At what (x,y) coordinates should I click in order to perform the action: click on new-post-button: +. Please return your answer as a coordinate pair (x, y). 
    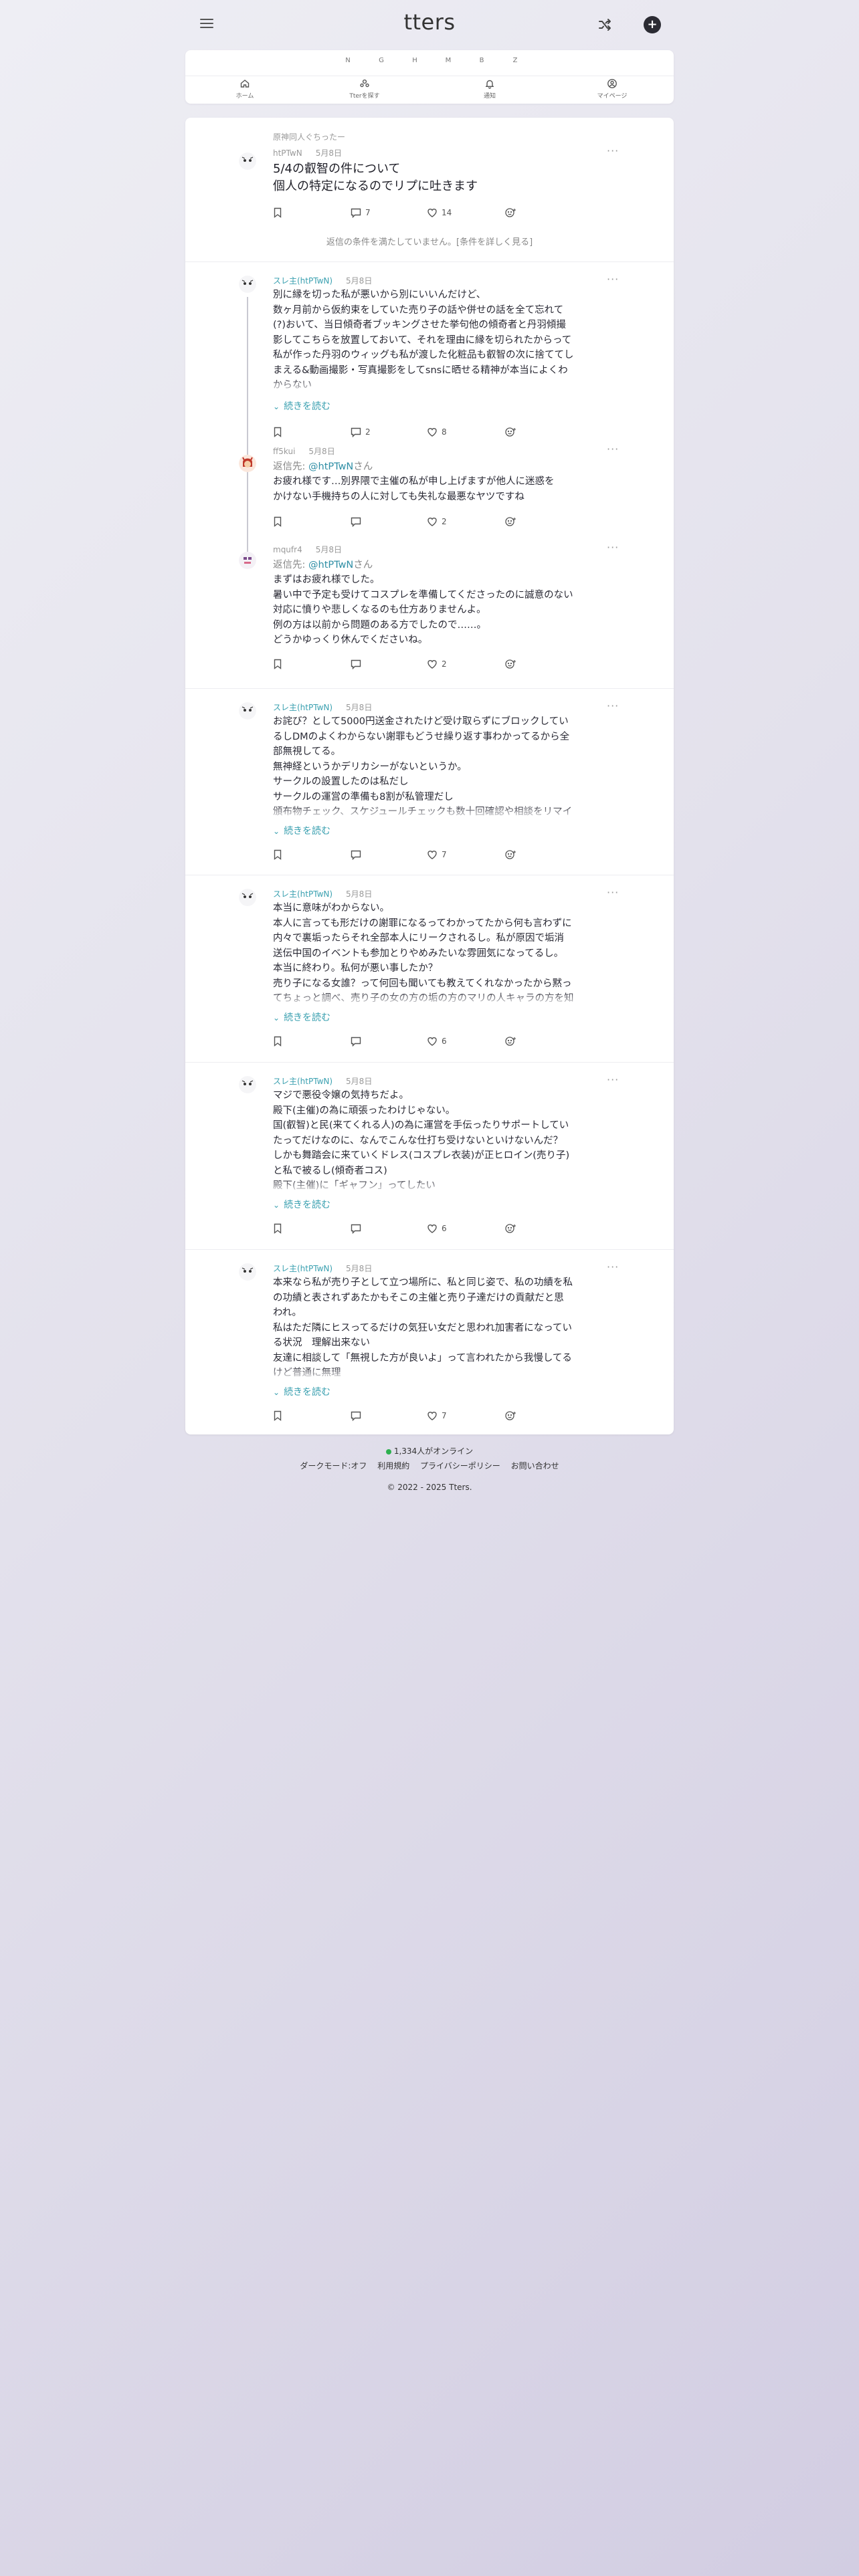
    Looking at the image, I should click on (652, 24).